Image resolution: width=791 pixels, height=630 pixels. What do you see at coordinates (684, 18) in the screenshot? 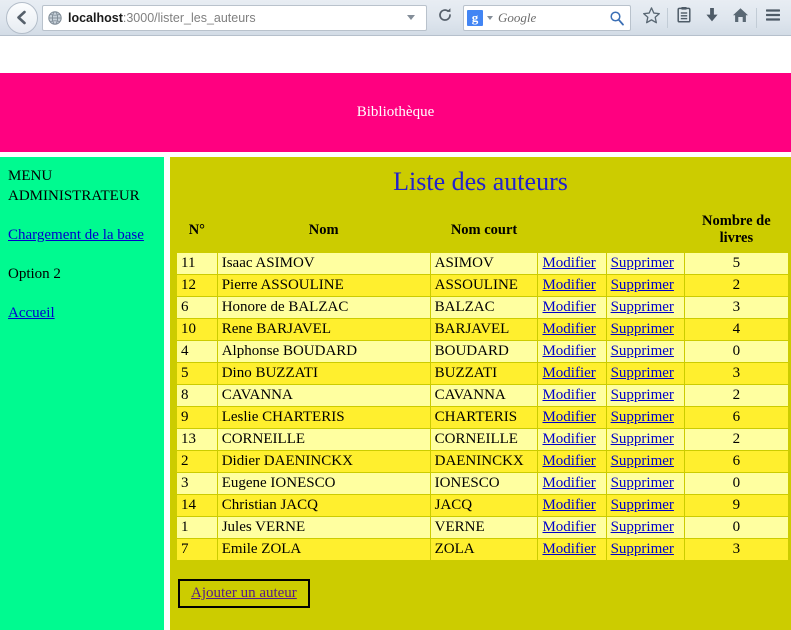
I see `library-button` at bounding box center [684, 18].